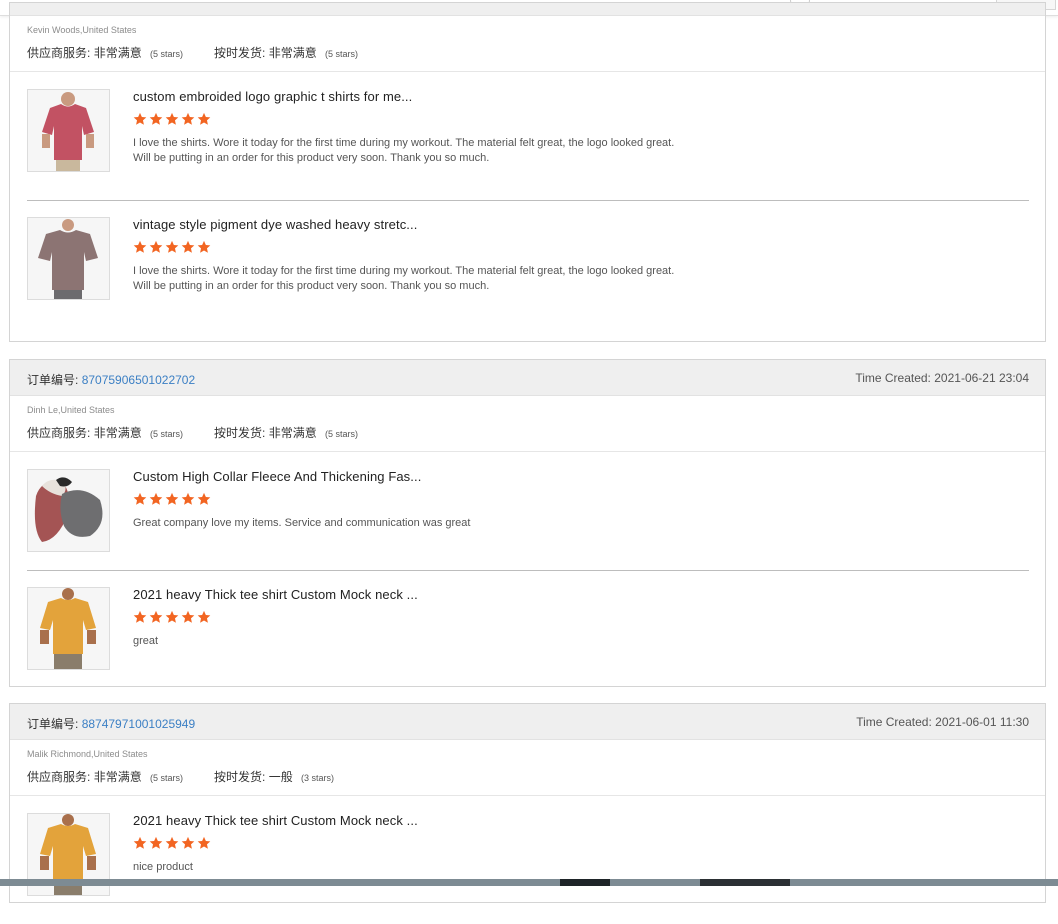 Image resolution: width=1058 pixels, height=924 pixels. I want to click on review-text: great, so click(146, 641).